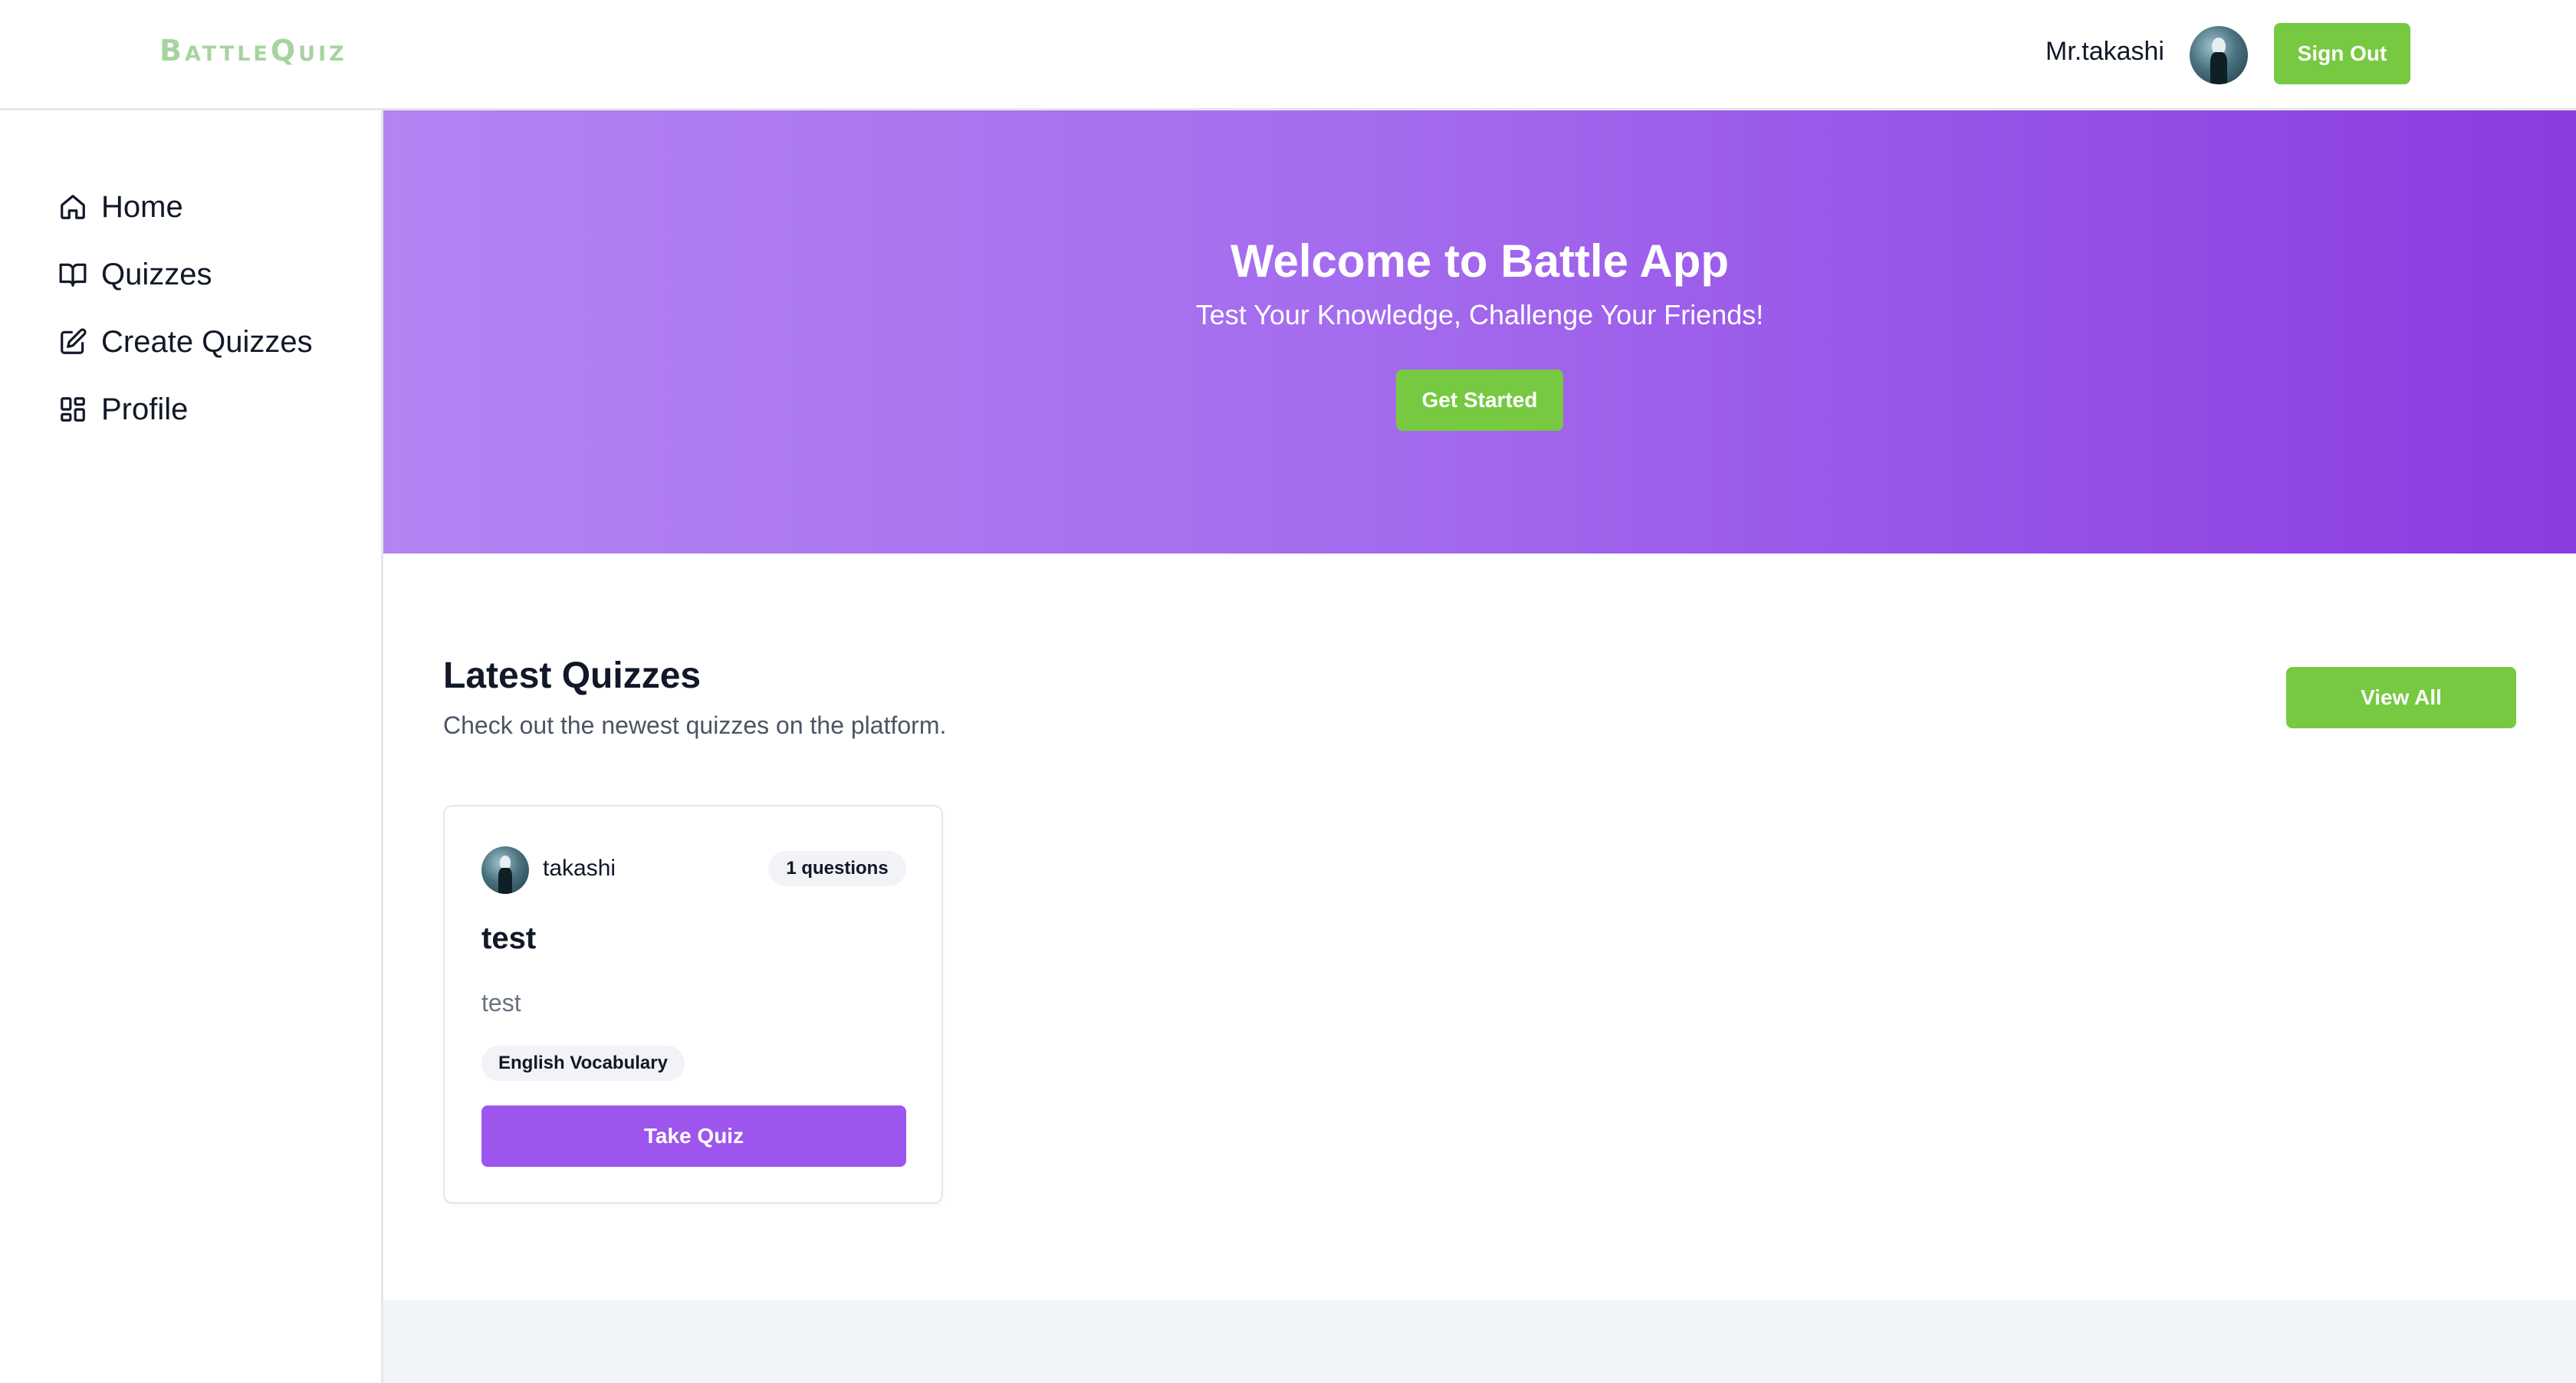  What do you see at coordinates (505, 870) in the screenshot?
I see `author-avatar` at bounding box center [505, 870].